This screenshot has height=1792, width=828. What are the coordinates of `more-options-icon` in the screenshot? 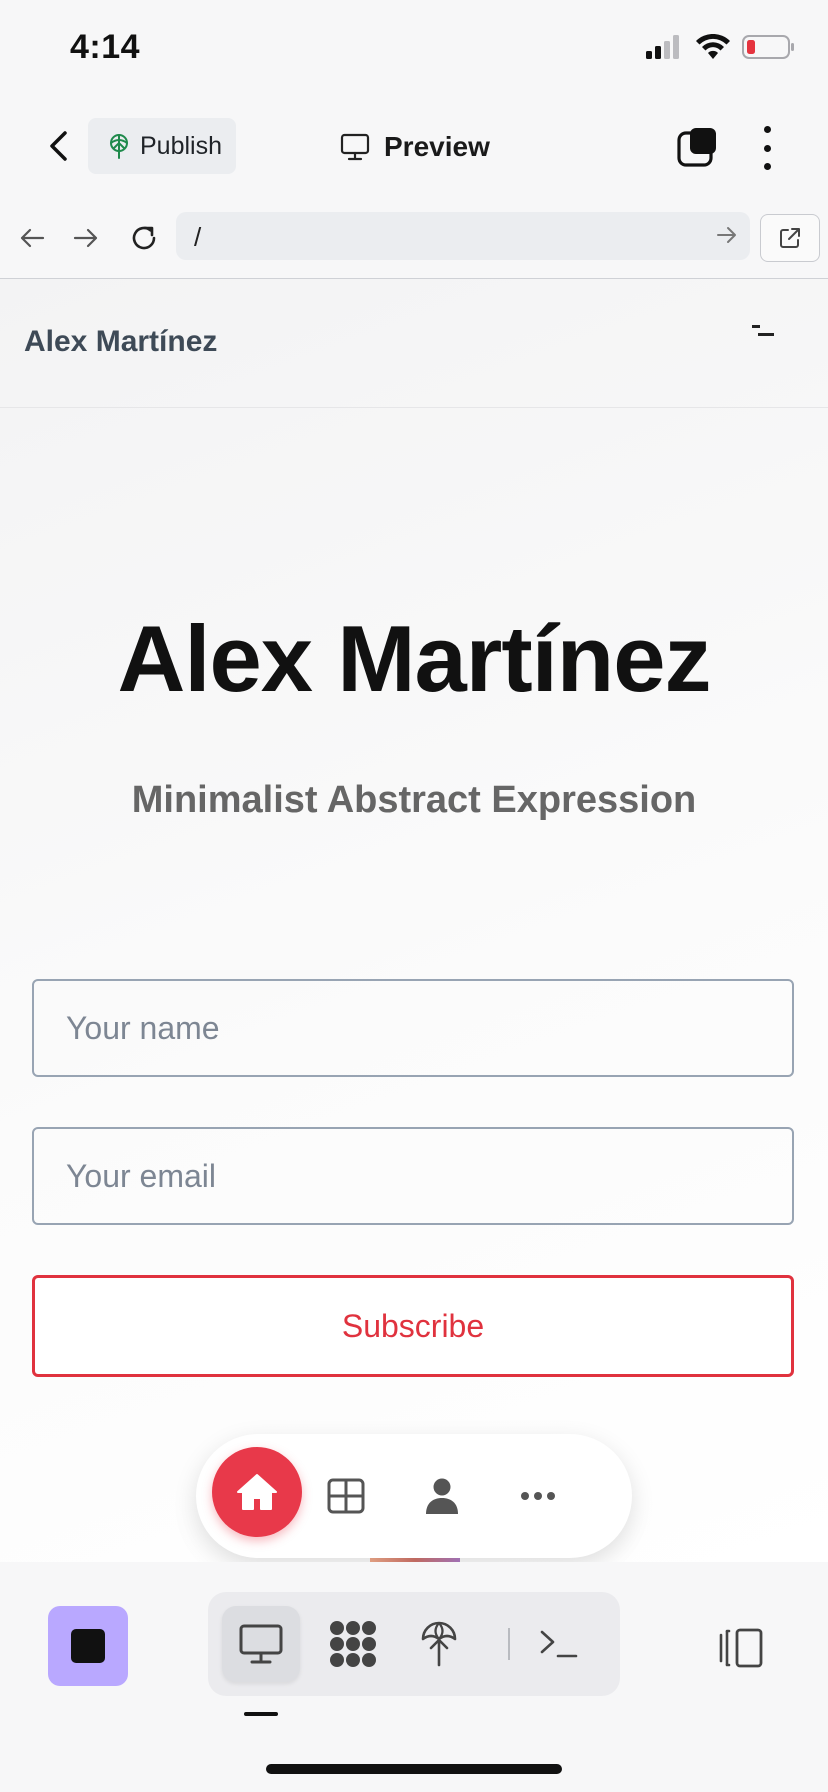 It's located at (767, 148).